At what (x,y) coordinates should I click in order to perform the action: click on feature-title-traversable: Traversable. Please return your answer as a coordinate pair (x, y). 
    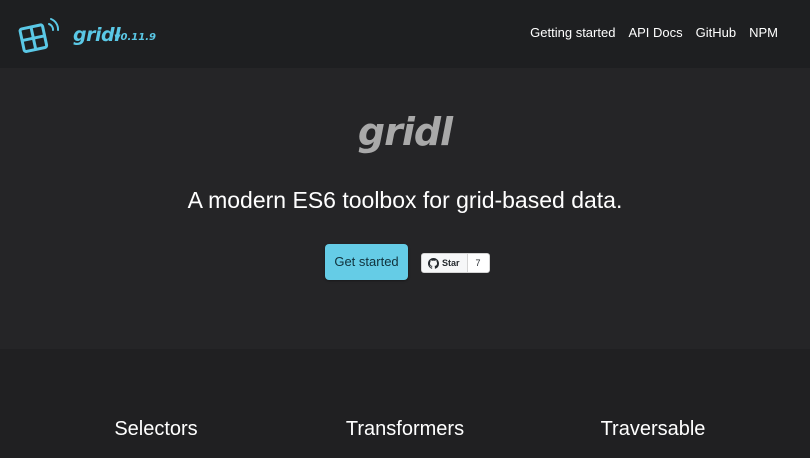
    Looking at the image, I should click on (653, 429).